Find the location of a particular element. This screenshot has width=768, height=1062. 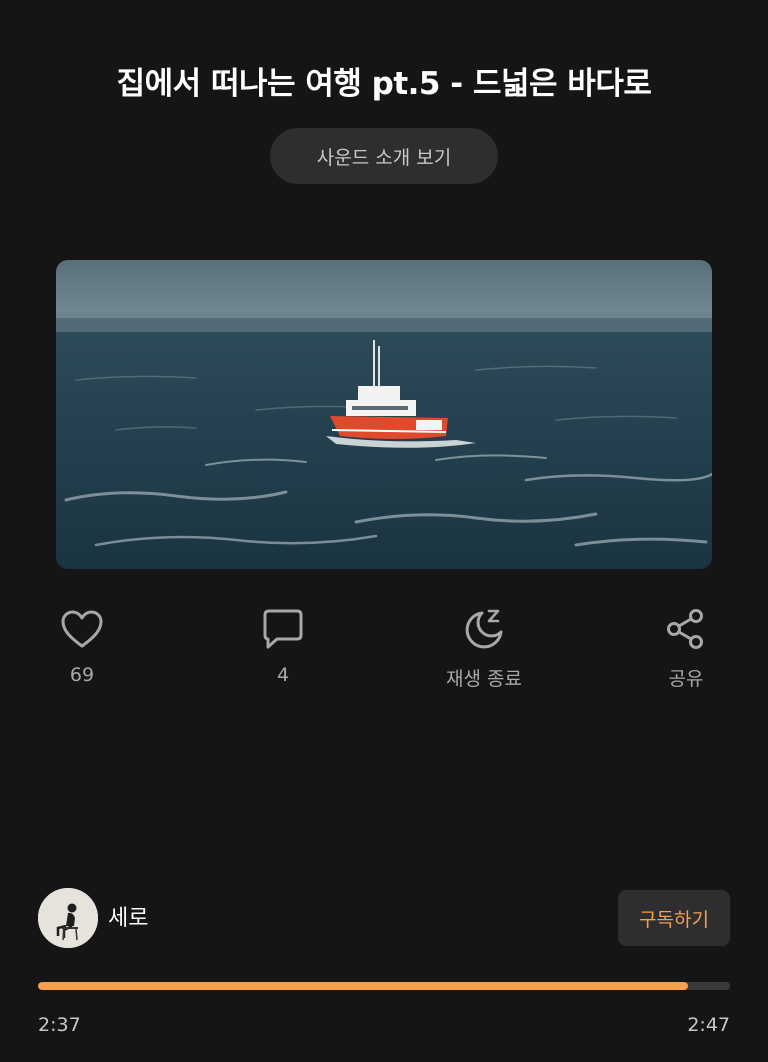

subscribe-button: 구독하기 is located at coordinates (674, 918).